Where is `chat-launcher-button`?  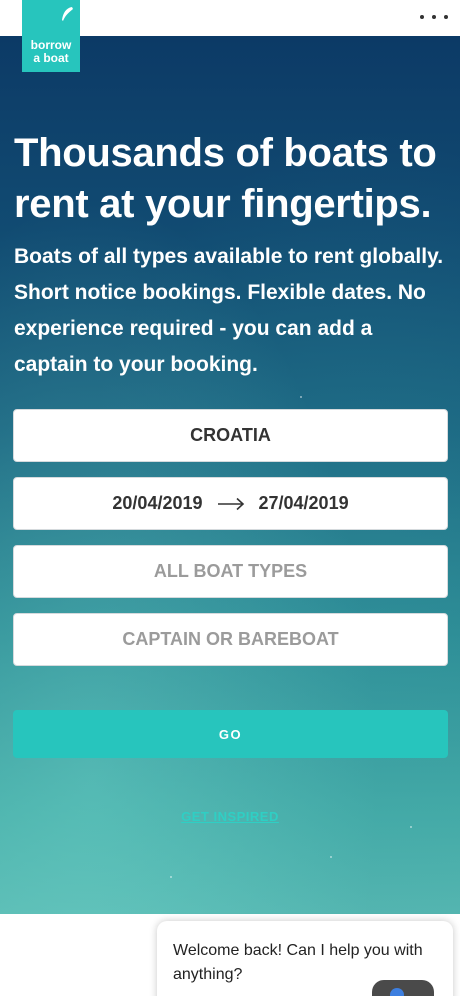
chat-launcher-button is located at coordinates (403, 988).